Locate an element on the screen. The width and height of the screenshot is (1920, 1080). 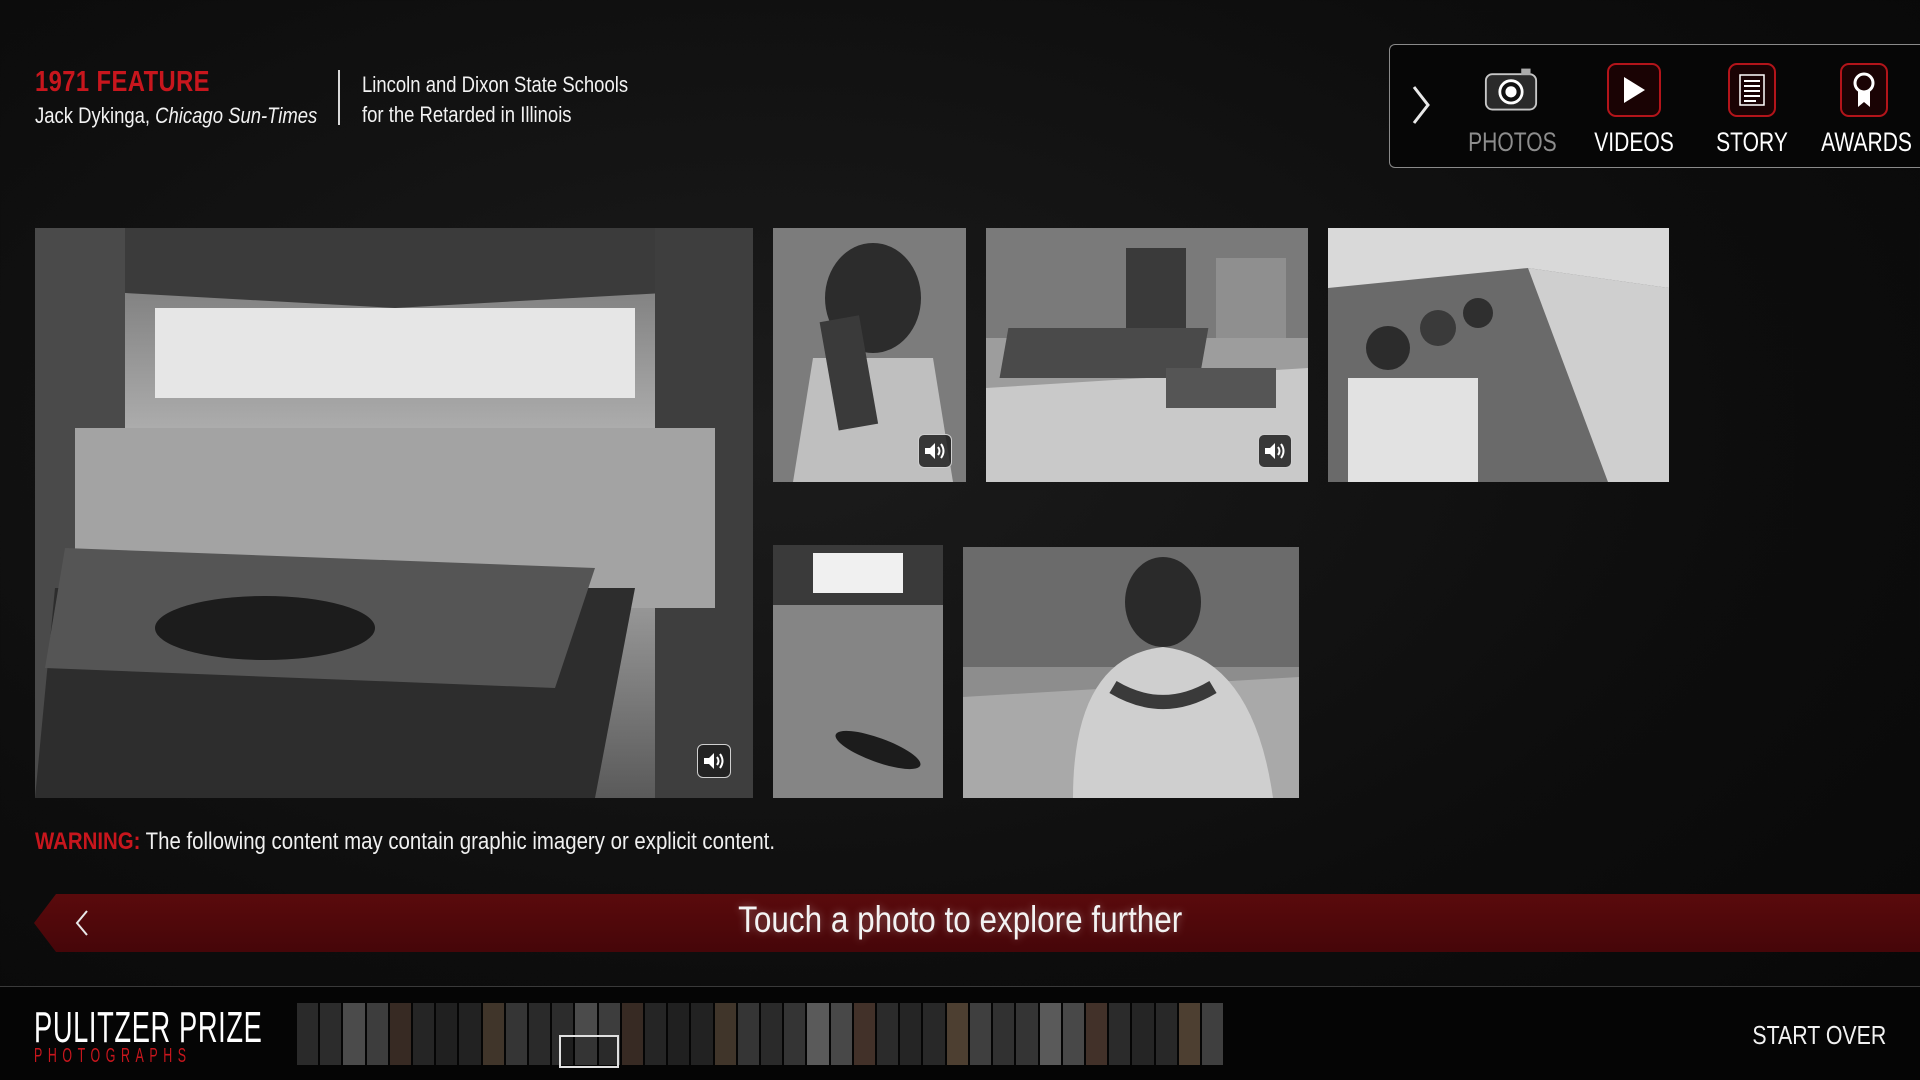
nav-label-awards: AWARDS is located at coordinates (1866, 142).